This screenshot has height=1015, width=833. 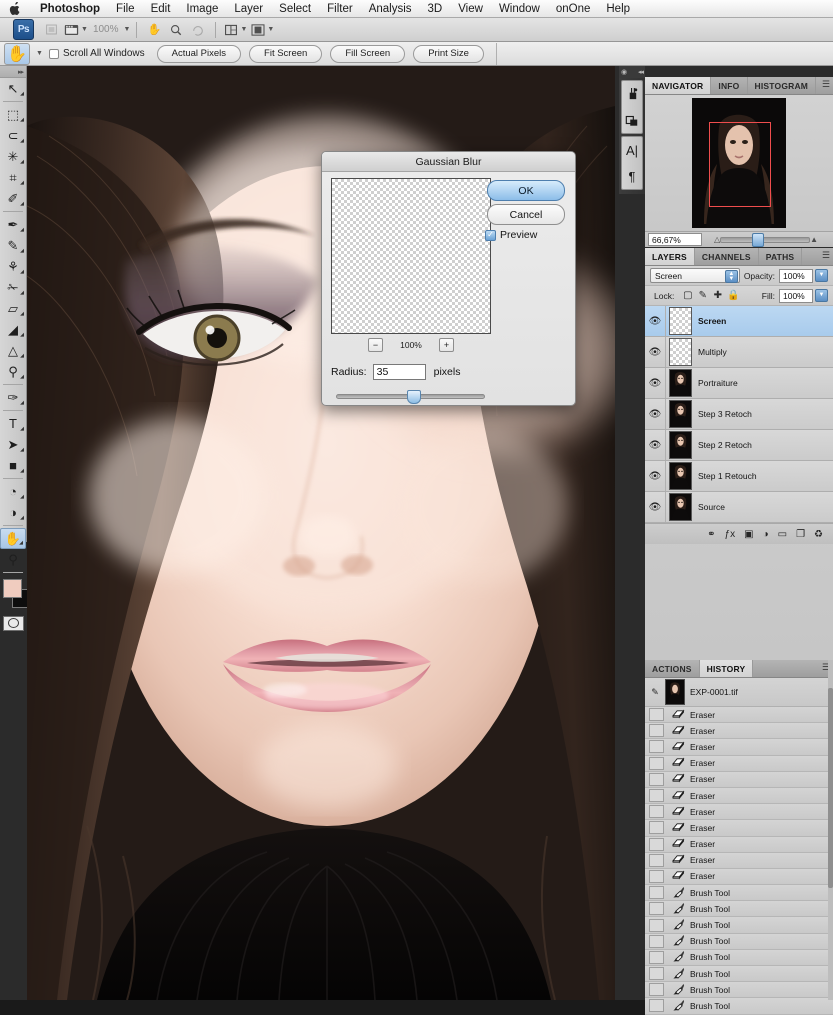 What do you see at coordinates (13, 423) in the screenshot?
I see `horizontal-type-tool-icon: T ◢` at bounding box center [13, 423].